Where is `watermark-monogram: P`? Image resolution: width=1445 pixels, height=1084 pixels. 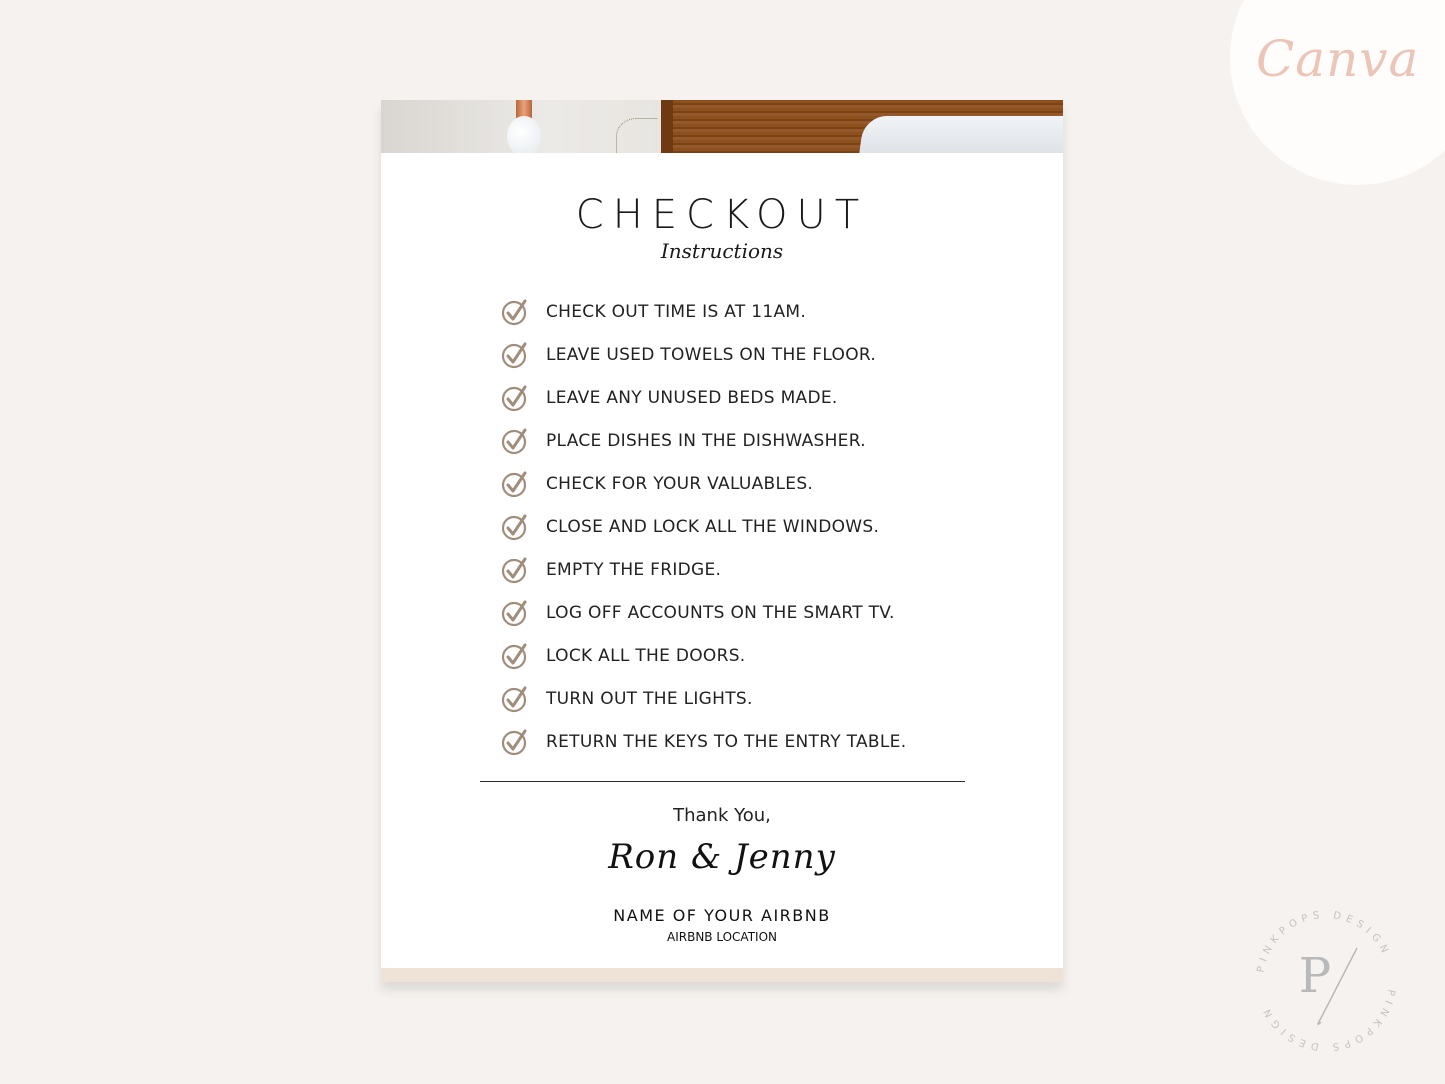 watermark-monogram: P is located at coordinates (1315, 976).